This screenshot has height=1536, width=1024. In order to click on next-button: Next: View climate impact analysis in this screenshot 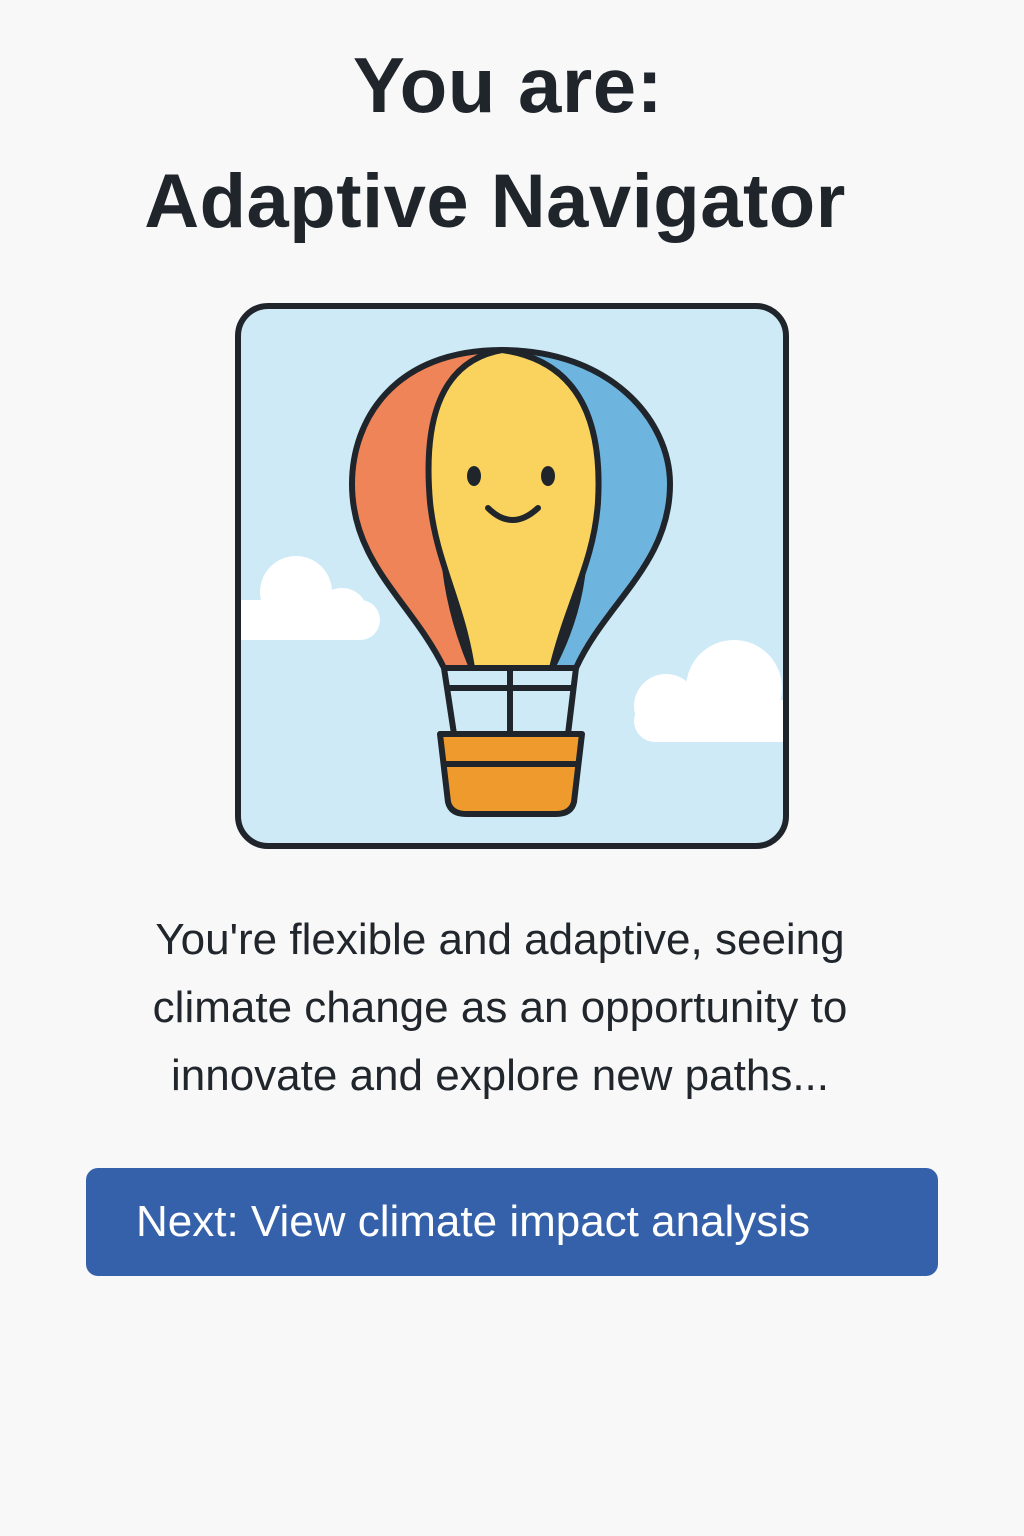, I will do `click(512, 1222)`.